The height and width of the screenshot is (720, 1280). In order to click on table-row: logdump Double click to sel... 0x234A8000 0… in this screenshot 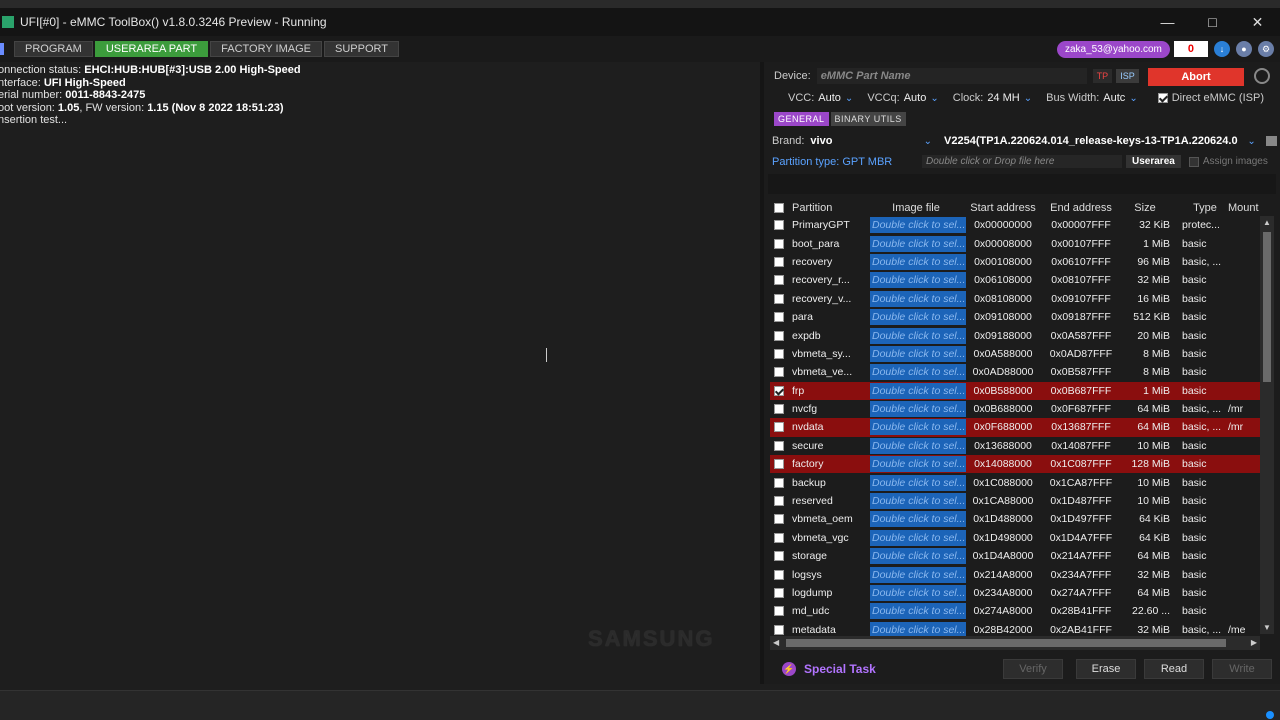, I will do `click(1015, 593)`.